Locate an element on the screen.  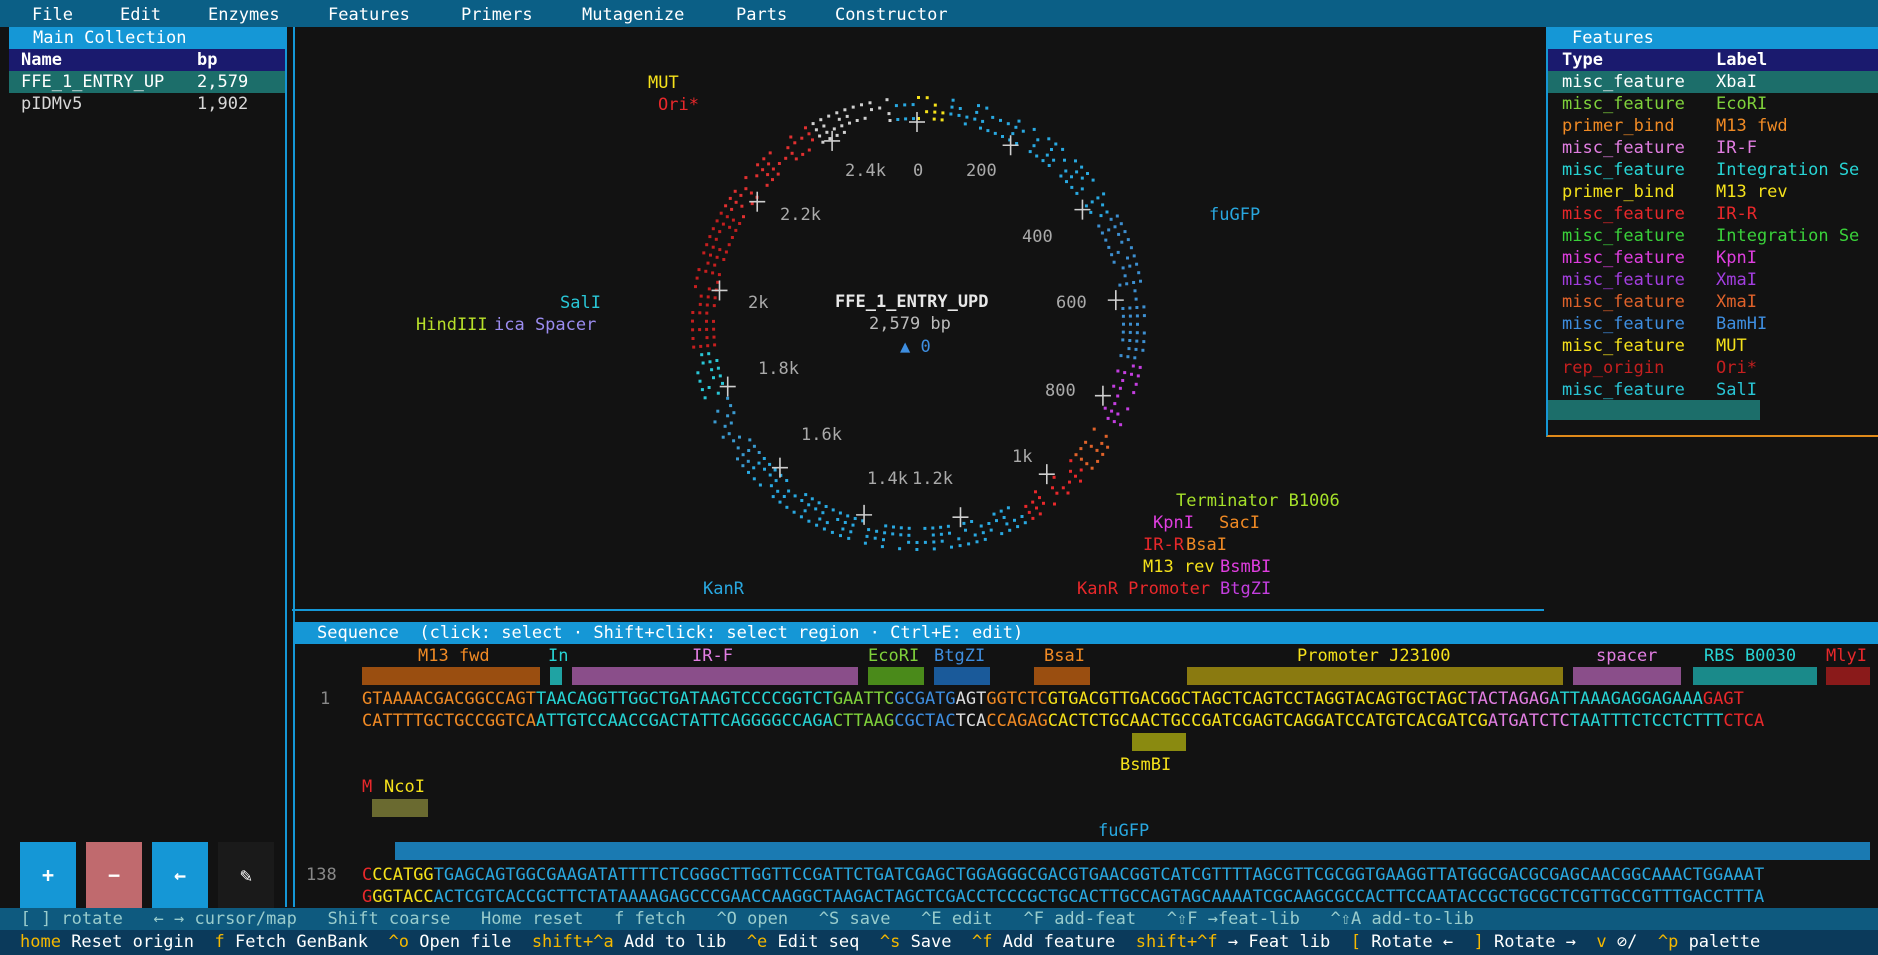
menu-file: File is located at coordinates (52, 15).